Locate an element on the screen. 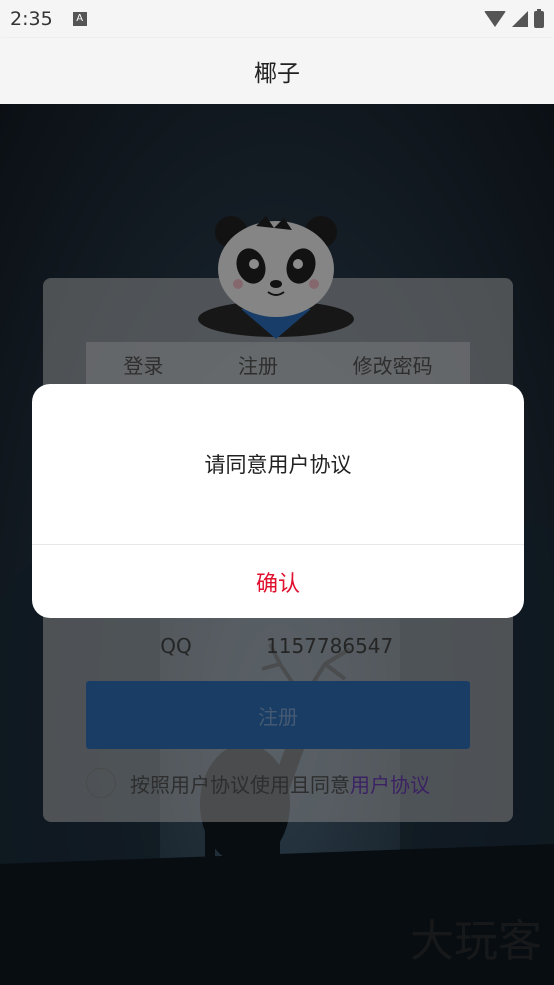  confirm-button: 确认 is located at coordinates (278, 581).